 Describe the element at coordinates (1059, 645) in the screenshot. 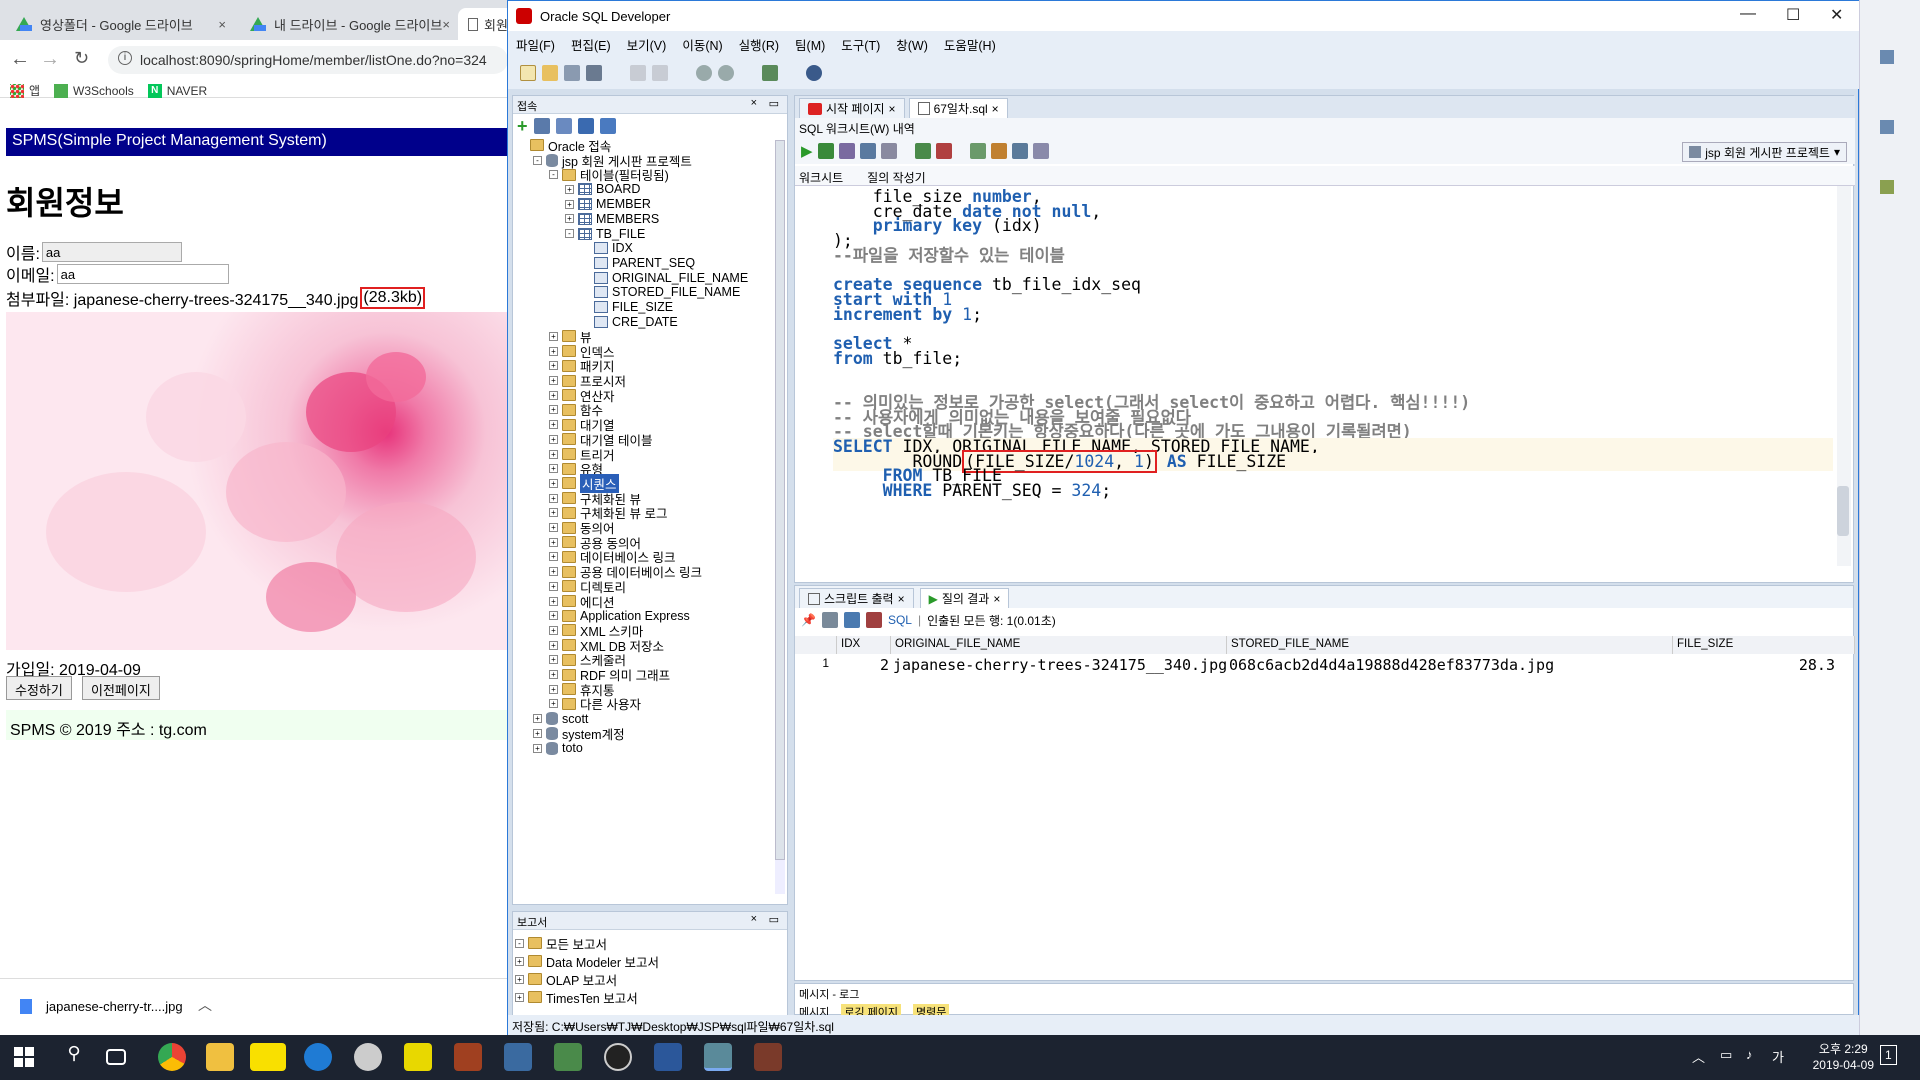

I see `grid-header: ORIGINAL_FILE_NAME` at that location.